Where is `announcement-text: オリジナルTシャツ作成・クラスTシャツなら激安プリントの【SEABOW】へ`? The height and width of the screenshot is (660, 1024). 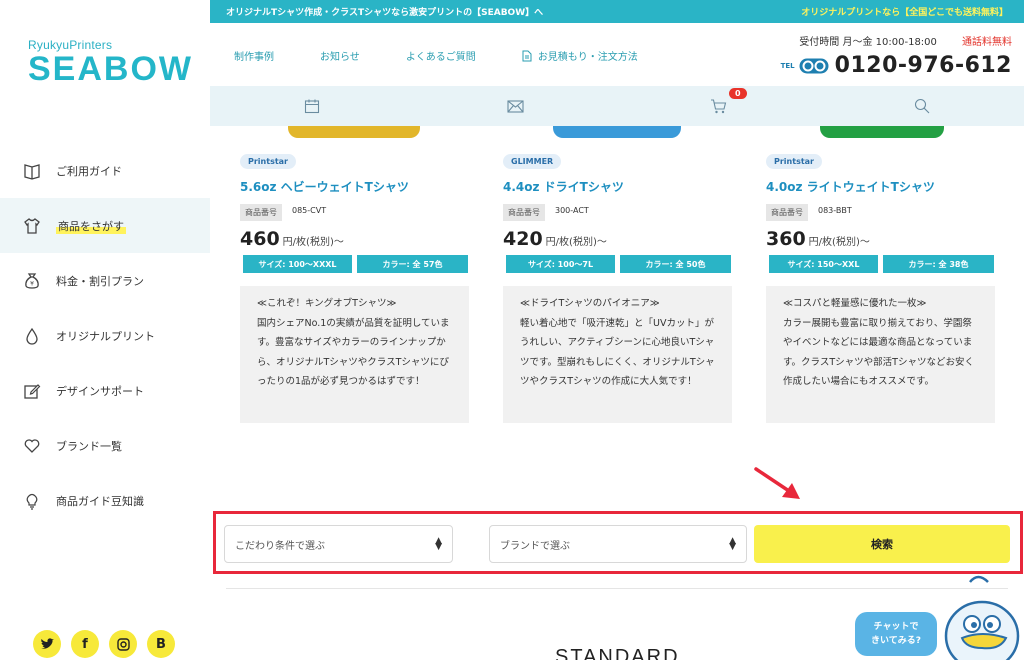
announcement-text: オリジナルTシャツ作成・クラスTシャツなら激安プリントの【SEABOW】へ is located at coordinates (384, 11).